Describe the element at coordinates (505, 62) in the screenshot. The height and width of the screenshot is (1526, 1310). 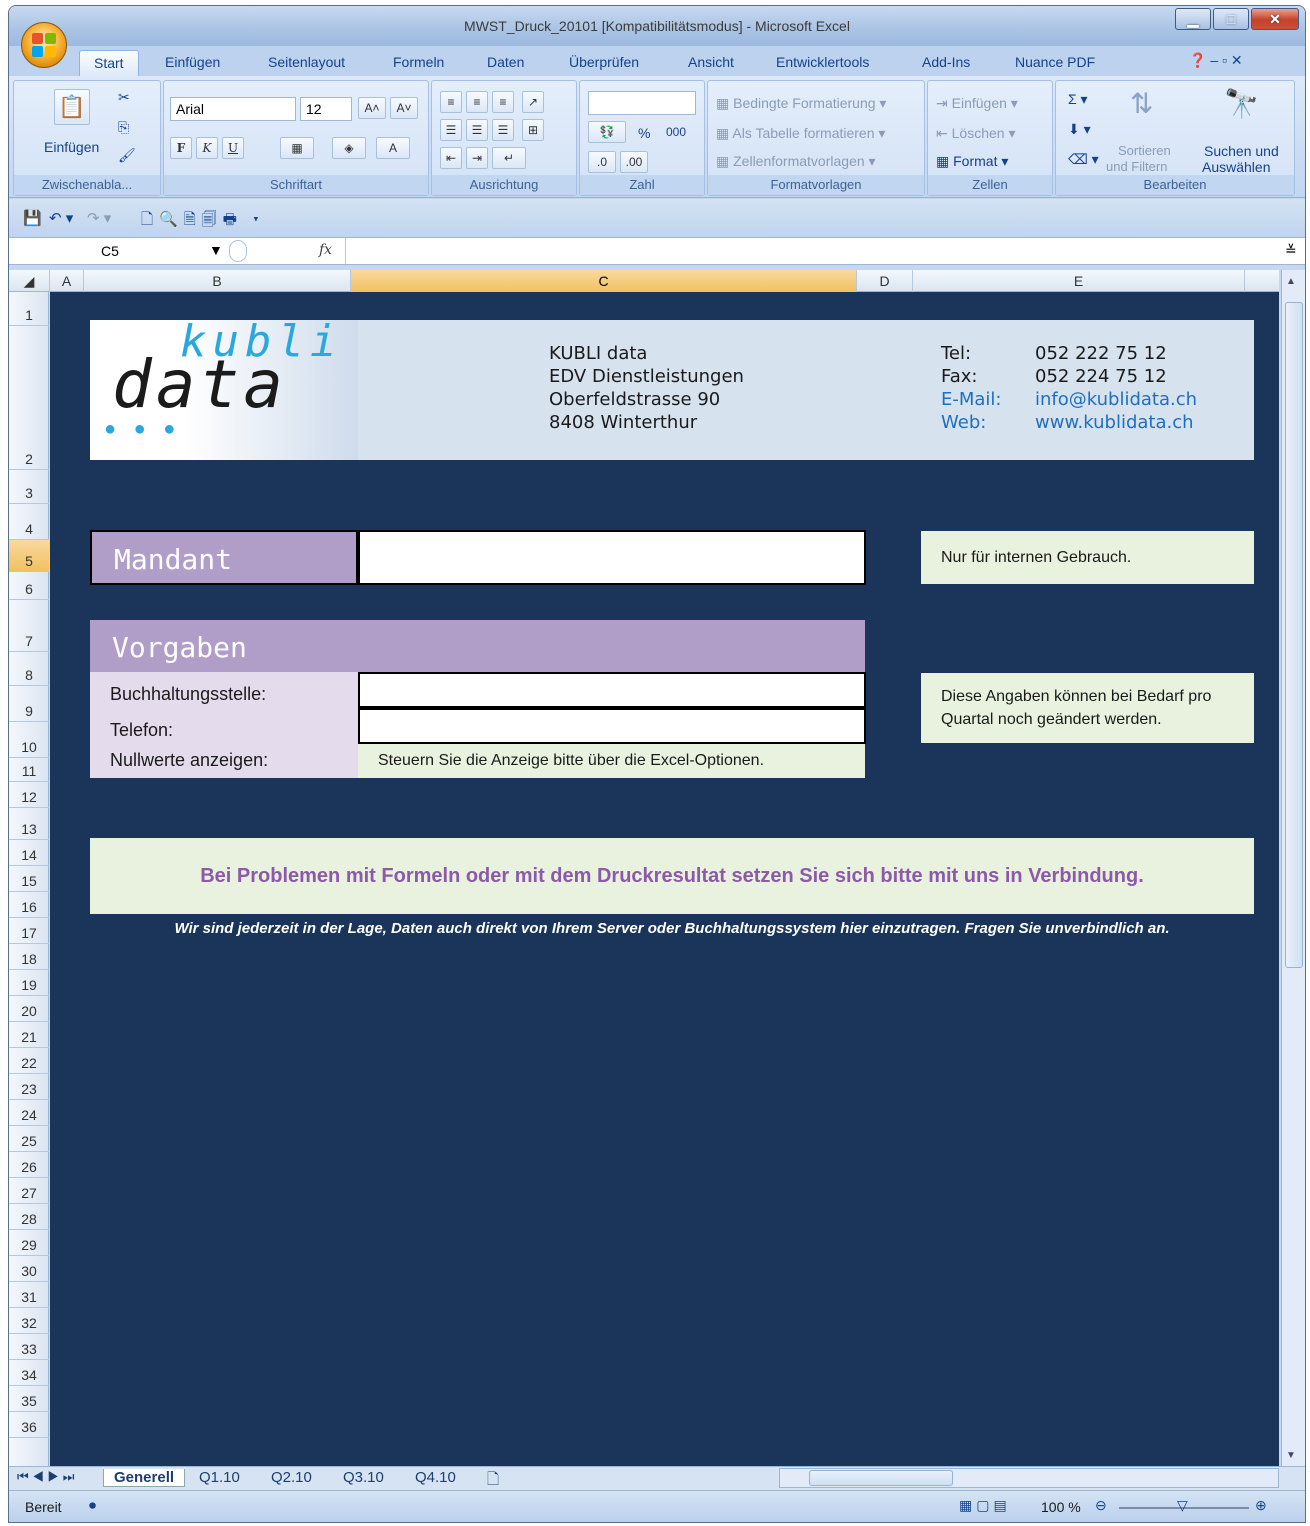
I see `tab-daten: Daten` at that location.